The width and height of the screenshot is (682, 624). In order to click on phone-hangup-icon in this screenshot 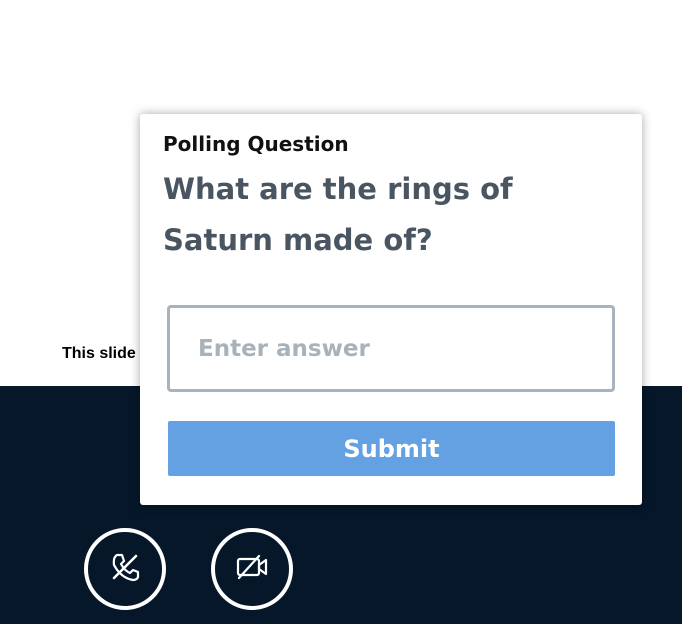, I will do `click(125, 569)`.